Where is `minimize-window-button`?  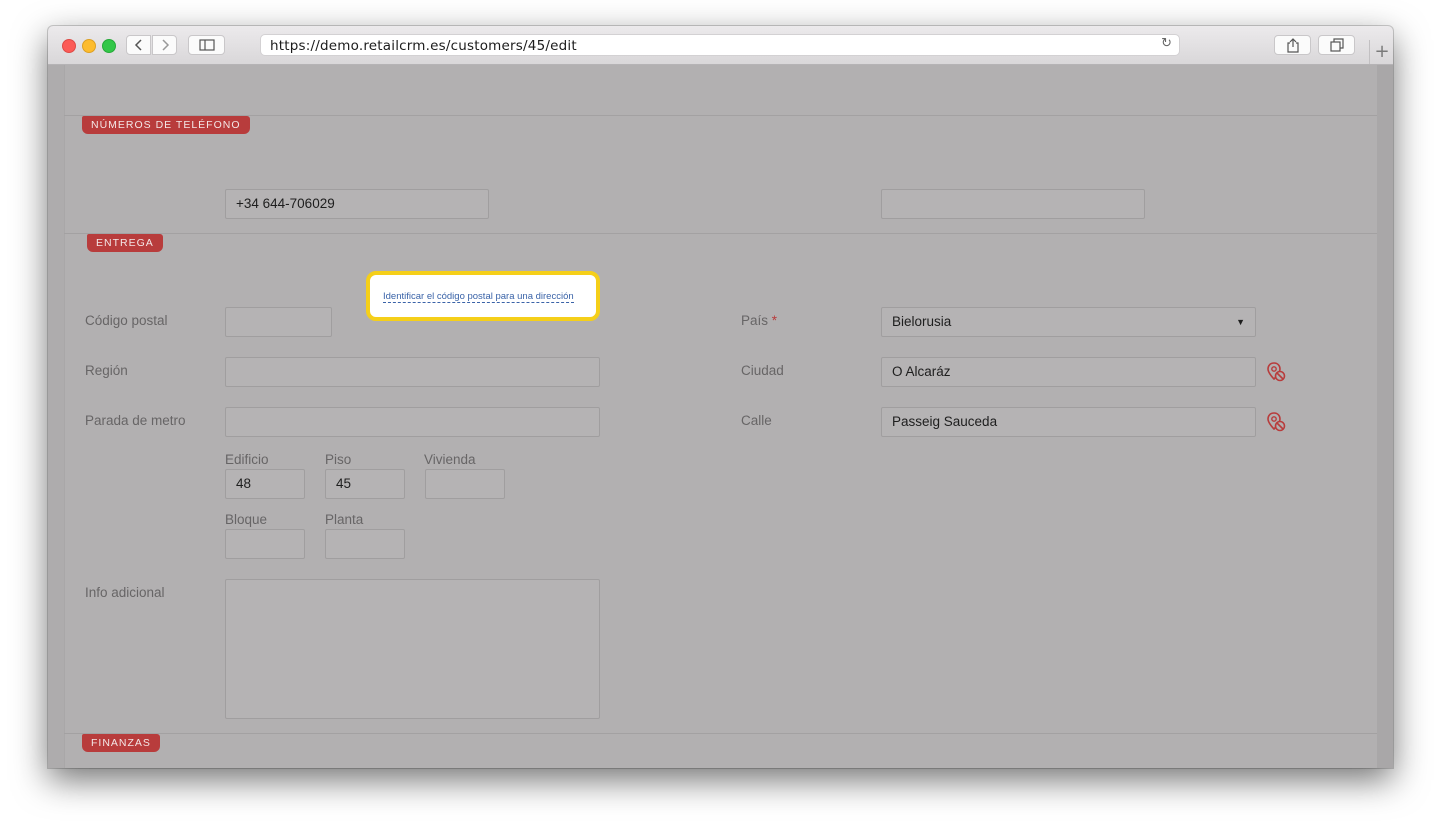 minimize-window-button is located at coordinates (89, 46).